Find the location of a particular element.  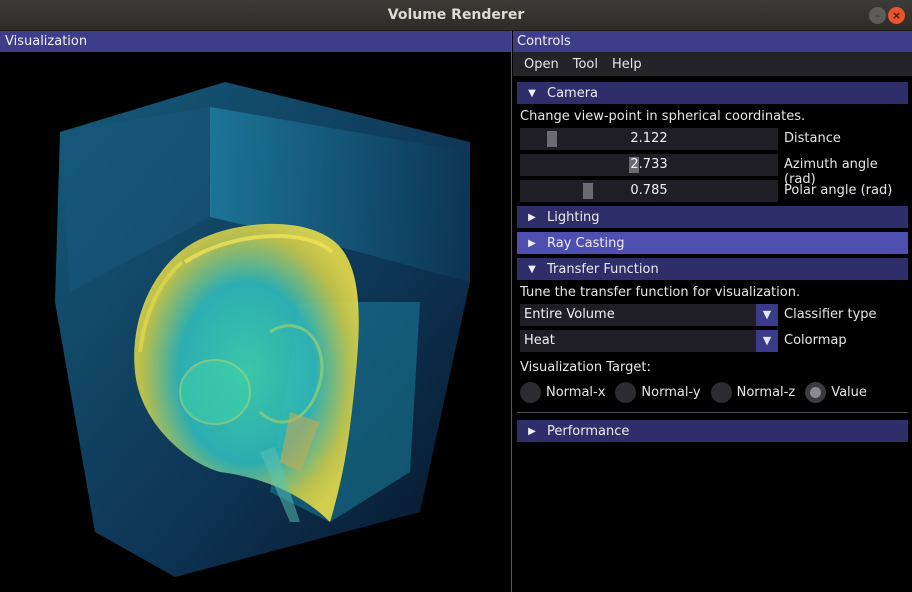

controls-header: Controls is located at coordinates (712, 41).